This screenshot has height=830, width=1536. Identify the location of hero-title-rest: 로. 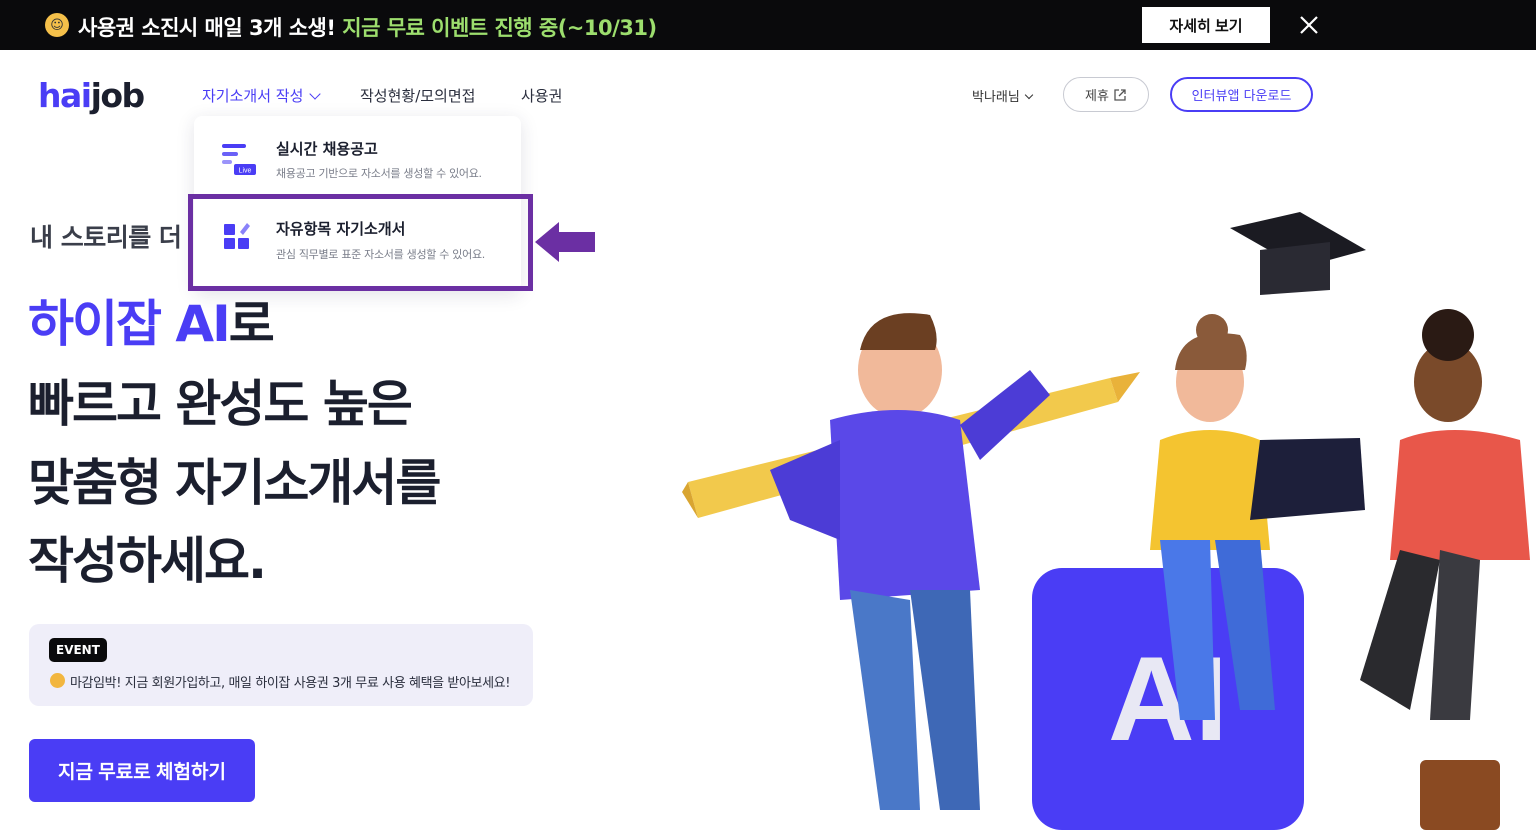
(251, 324).